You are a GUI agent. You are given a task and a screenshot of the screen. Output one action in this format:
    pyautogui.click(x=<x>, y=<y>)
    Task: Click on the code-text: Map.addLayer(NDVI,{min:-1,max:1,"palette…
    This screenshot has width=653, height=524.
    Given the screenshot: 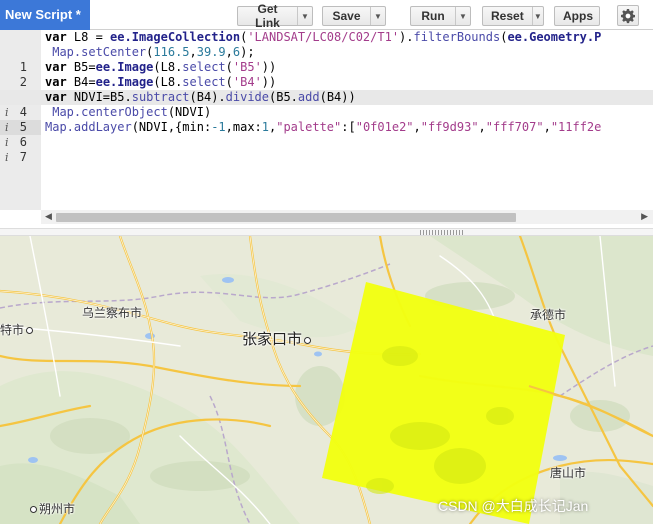 What is the action you would take?
    pyautogui.click(x=323, y=127)
    